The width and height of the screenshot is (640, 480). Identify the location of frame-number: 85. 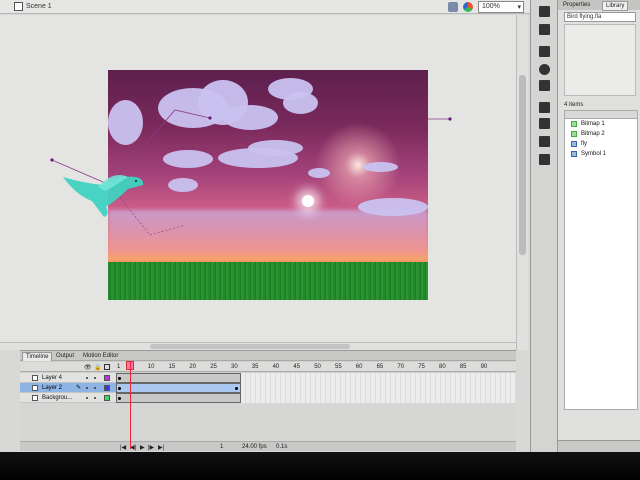
(463, 367).